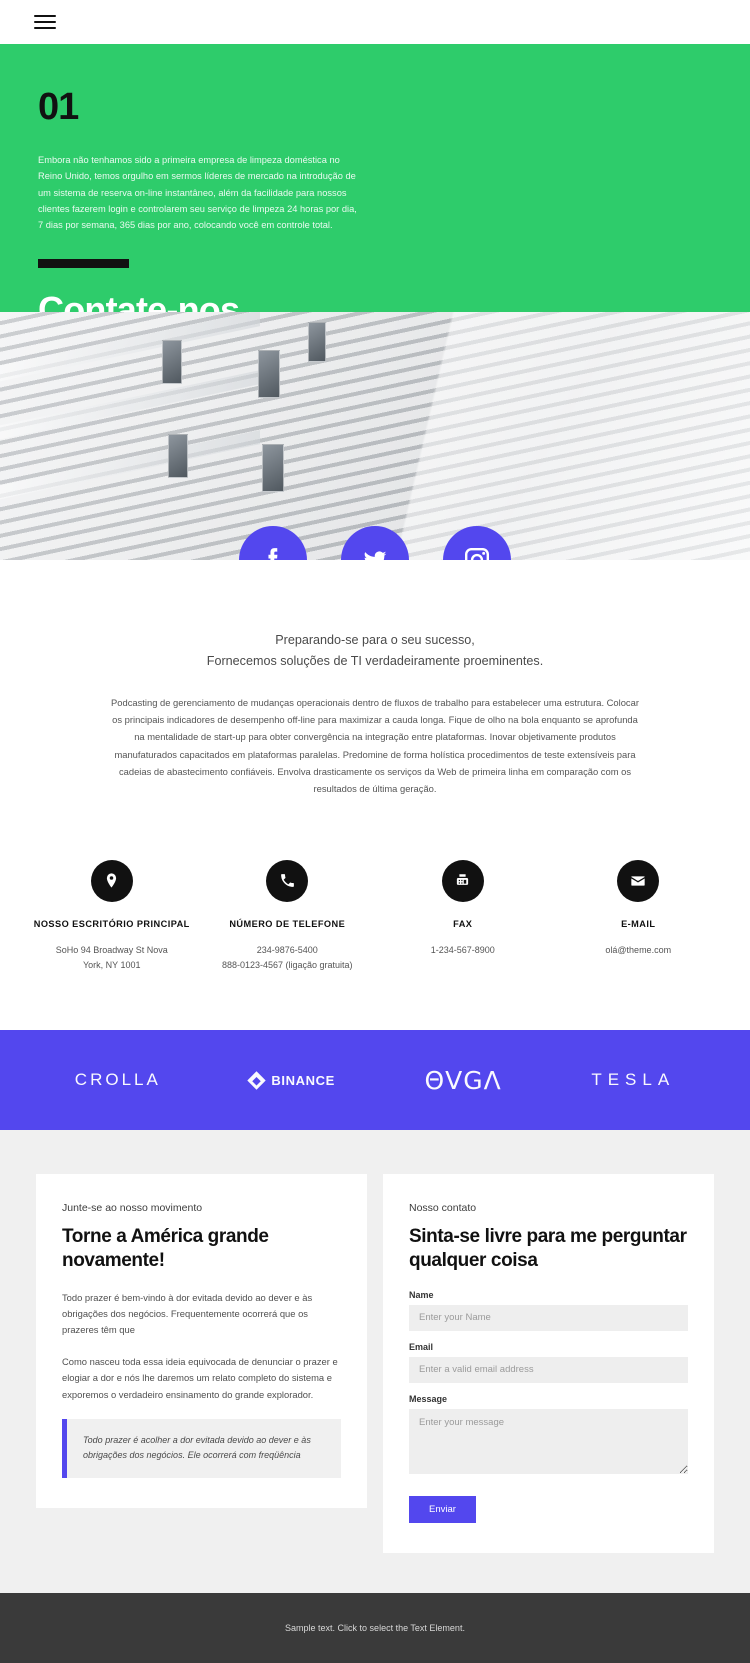 The height and width of the screenshot is (1663, 750). Describe the element at coordinates (638, 949) in the screenshot. I see `contact-line: olá@theme.com` at that location.